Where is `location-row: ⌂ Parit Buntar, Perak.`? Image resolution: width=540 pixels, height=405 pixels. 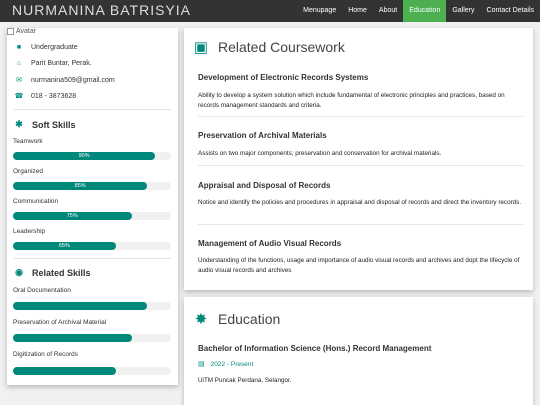
location-row: ⌂ Parit Buntar, Perak. is located at coordinates (53, 63).